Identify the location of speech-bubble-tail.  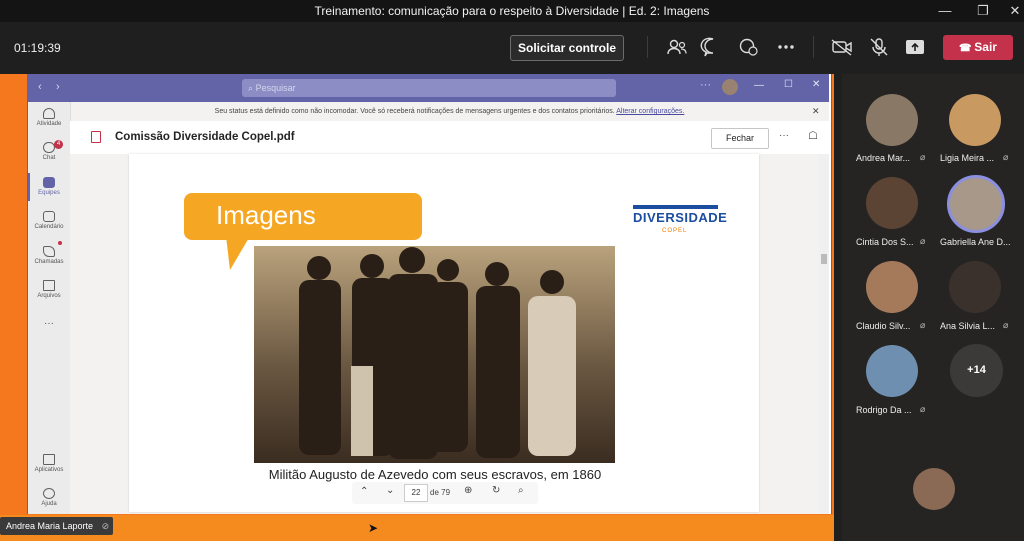
(238, 253).